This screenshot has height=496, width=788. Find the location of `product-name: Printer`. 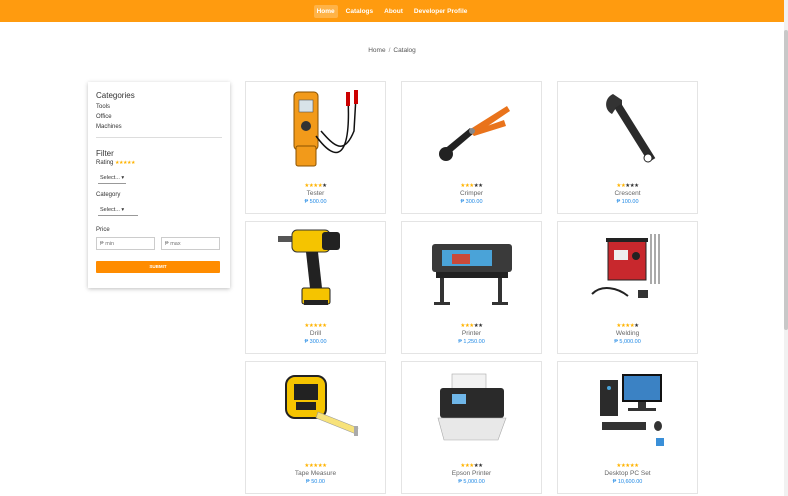

product-name: Printer is located at coordinates (471, 333).